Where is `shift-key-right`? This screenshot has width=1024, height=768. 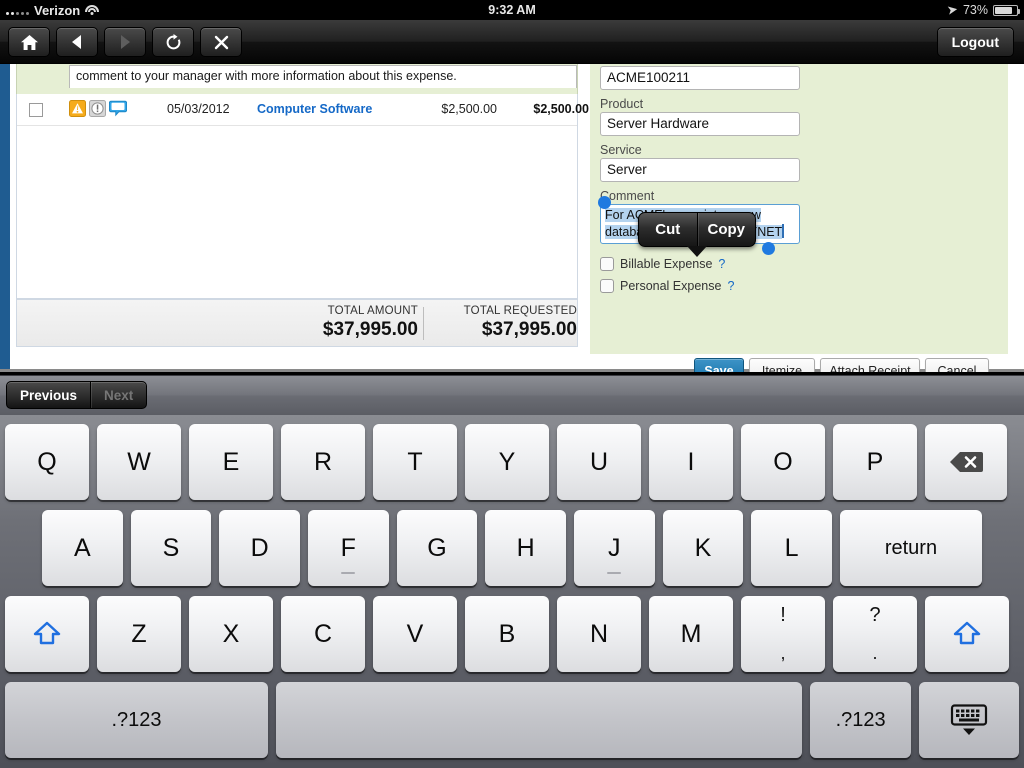 shift-key-right is located at coordinates (967, 634).